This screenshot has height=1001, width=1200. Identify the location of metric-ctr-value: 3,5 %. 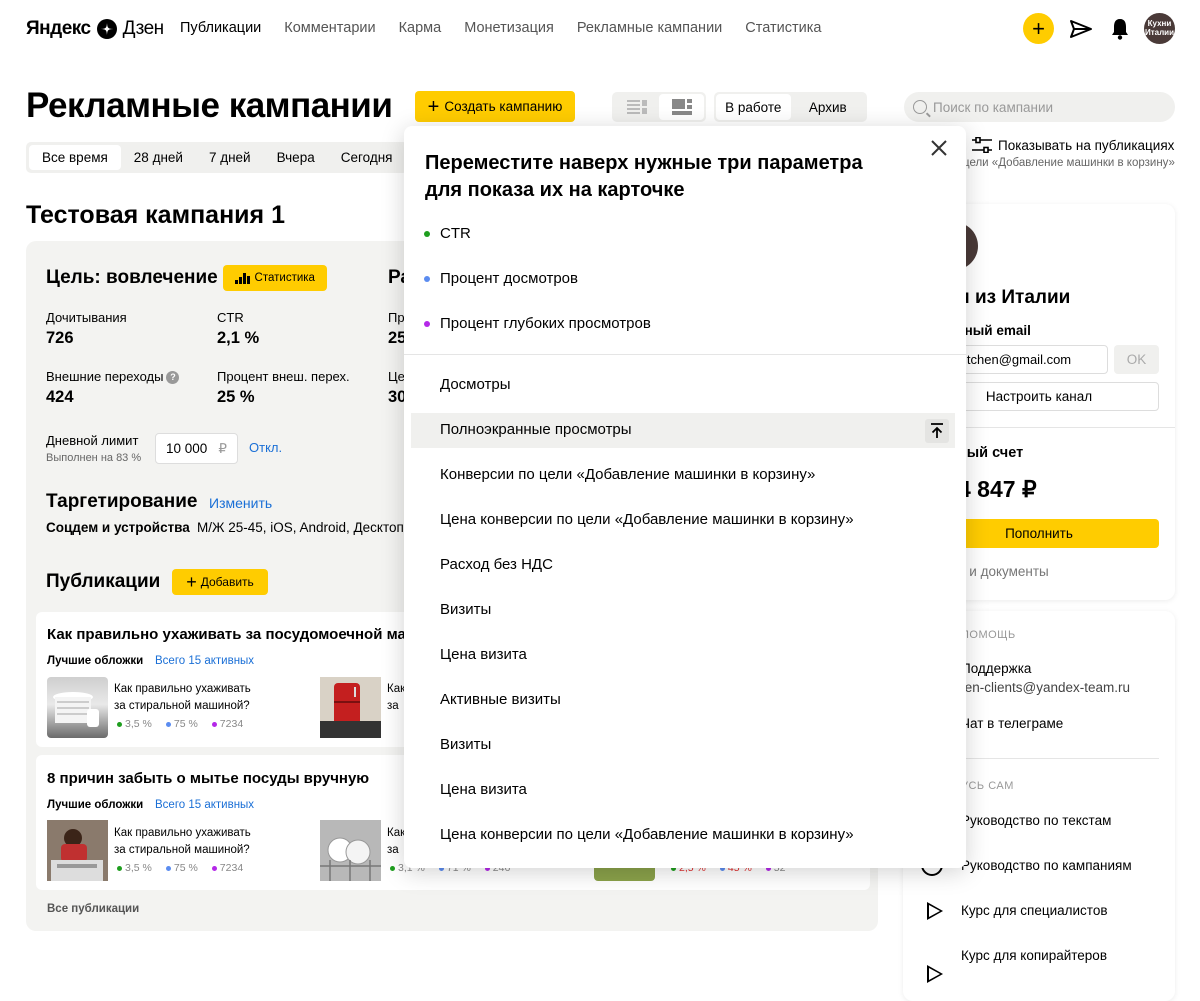
(138, 724).